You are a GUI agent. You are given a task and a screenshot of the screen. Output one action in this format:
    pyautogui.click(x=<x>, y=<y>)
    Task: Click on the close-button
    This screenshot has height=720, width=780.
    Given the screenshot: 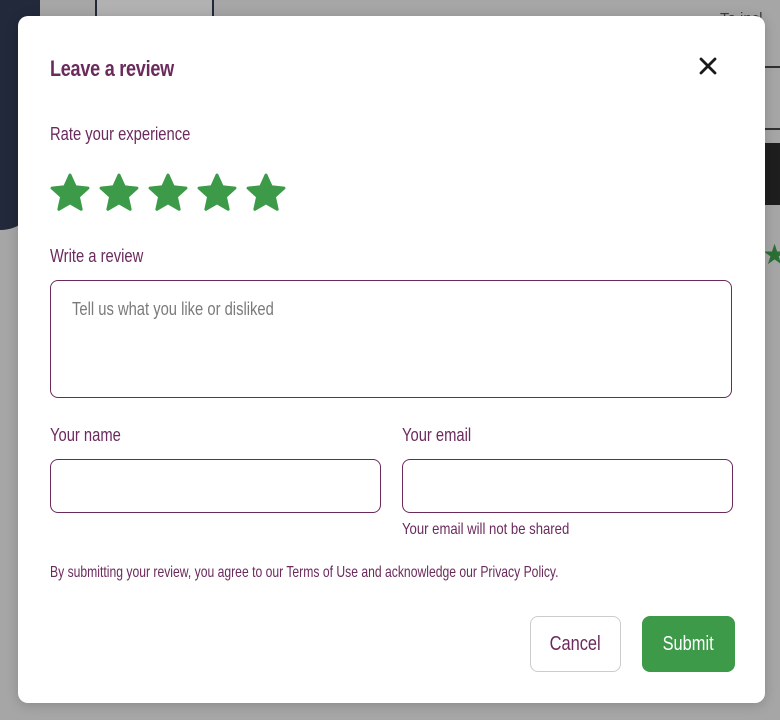 What is the action you would take?
    pyautogui.click(x=708, y=66)
    